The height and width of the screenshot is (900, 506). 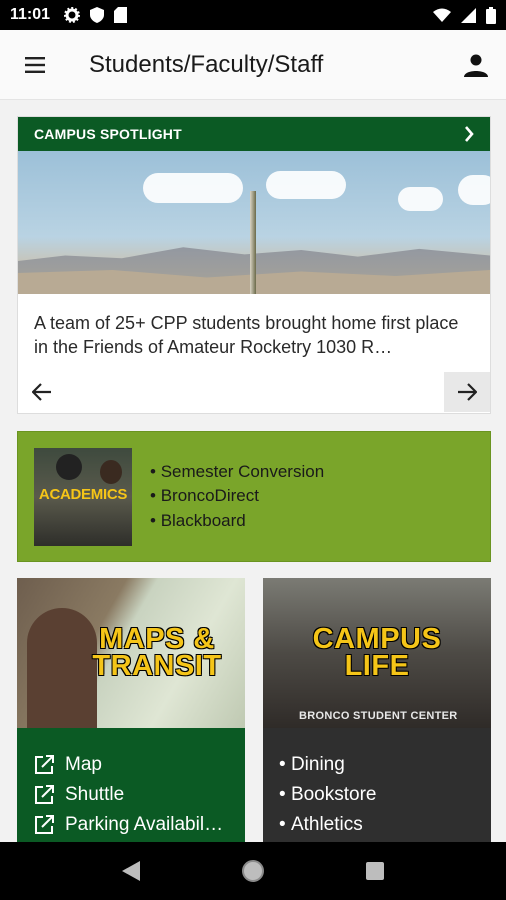 I want to click on maps-transit-image: MAPS & TRANSIT, so click(x=131, y=653).